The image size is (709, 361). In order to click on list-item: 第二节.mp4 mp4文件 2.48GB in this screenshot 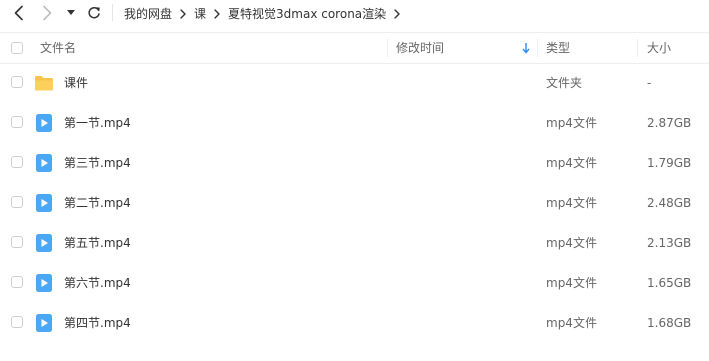, I will do `click(354, 203)`.